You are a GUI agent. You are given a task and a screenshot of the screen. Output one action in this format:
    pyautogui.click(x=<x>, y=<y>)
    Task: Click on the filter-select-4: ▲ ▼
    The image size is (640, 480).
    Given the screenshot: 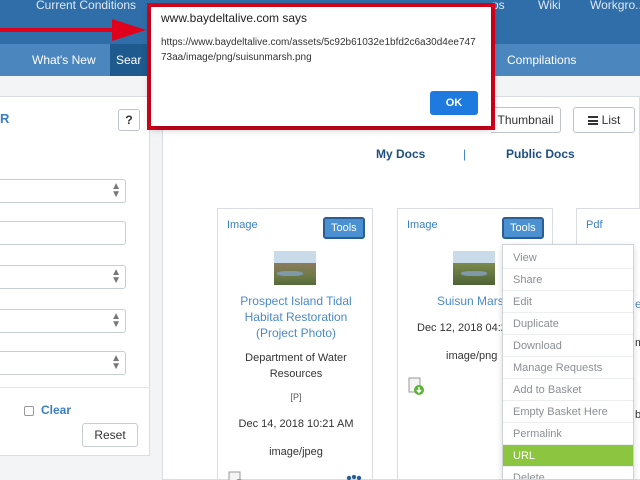 What is the action you would take?
    pyautogui.click(x=63, y=363)
    